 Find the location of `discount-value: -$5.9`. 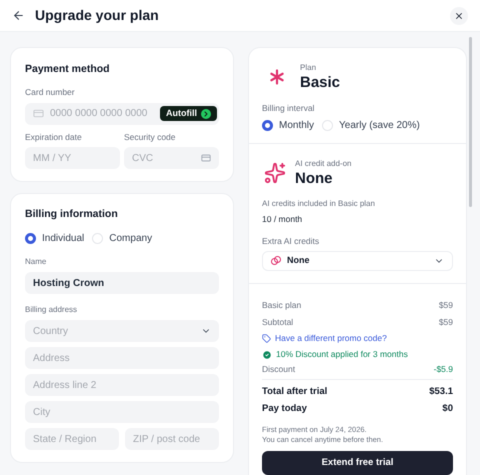

discount-value: -$5.9 is located at coordinates (443, 369).